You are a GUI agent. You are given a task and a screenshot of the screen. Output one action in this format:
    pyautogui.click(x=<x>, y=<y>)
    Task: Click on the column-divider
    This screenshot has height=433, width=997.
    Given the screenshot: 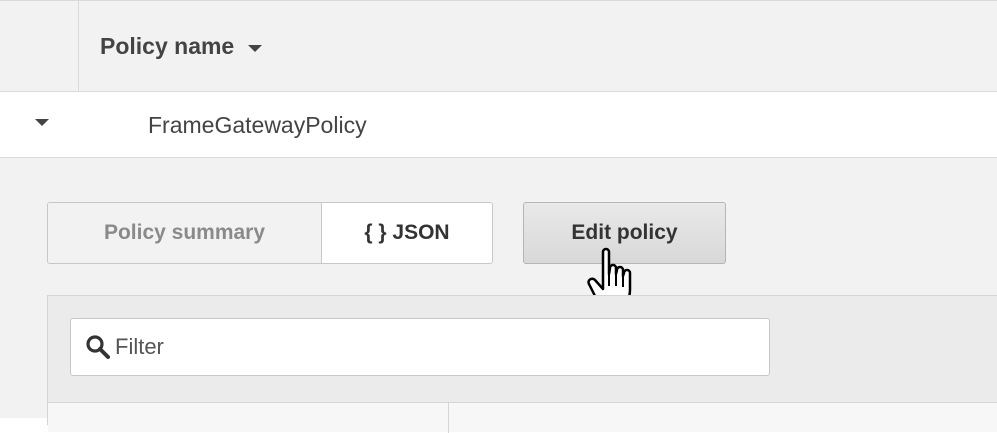 What is the action you would take?
    pyautogui.click(x=448, y=418)
    